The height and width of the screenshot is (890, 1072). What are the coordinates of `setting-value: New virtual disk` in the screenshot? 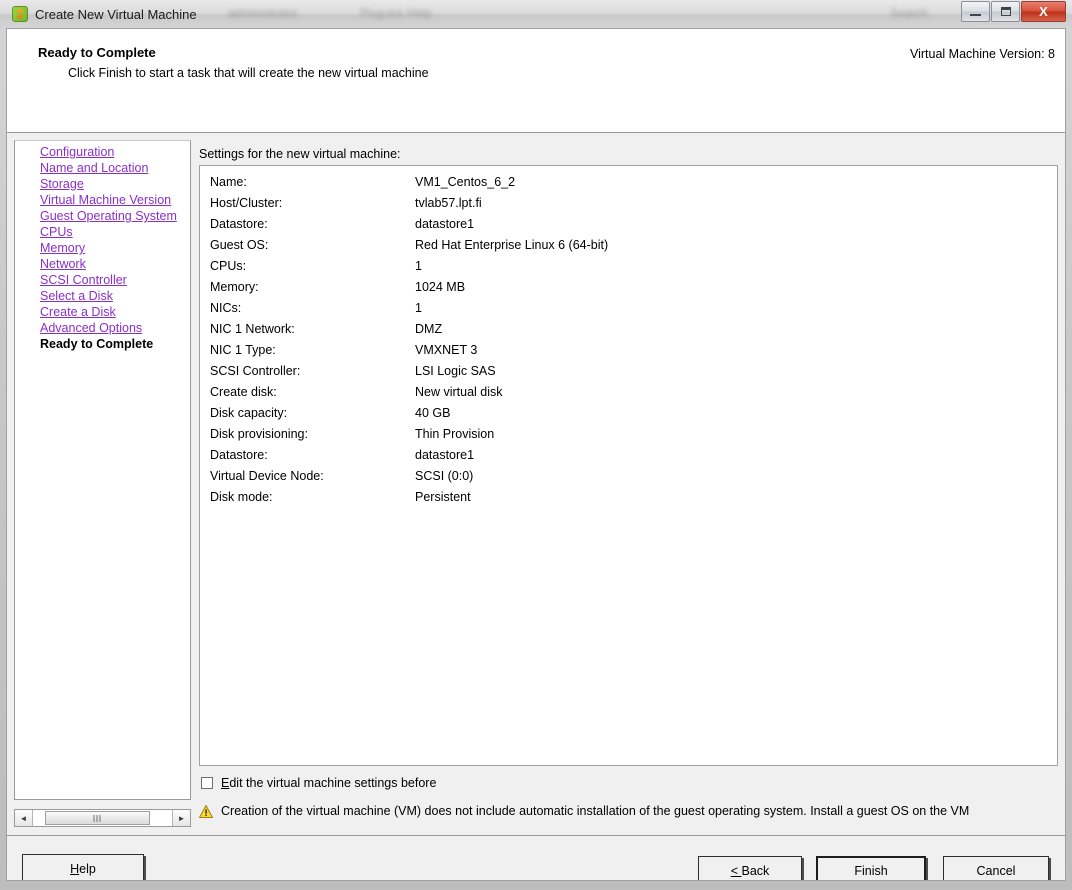 It's located at (459, 391).